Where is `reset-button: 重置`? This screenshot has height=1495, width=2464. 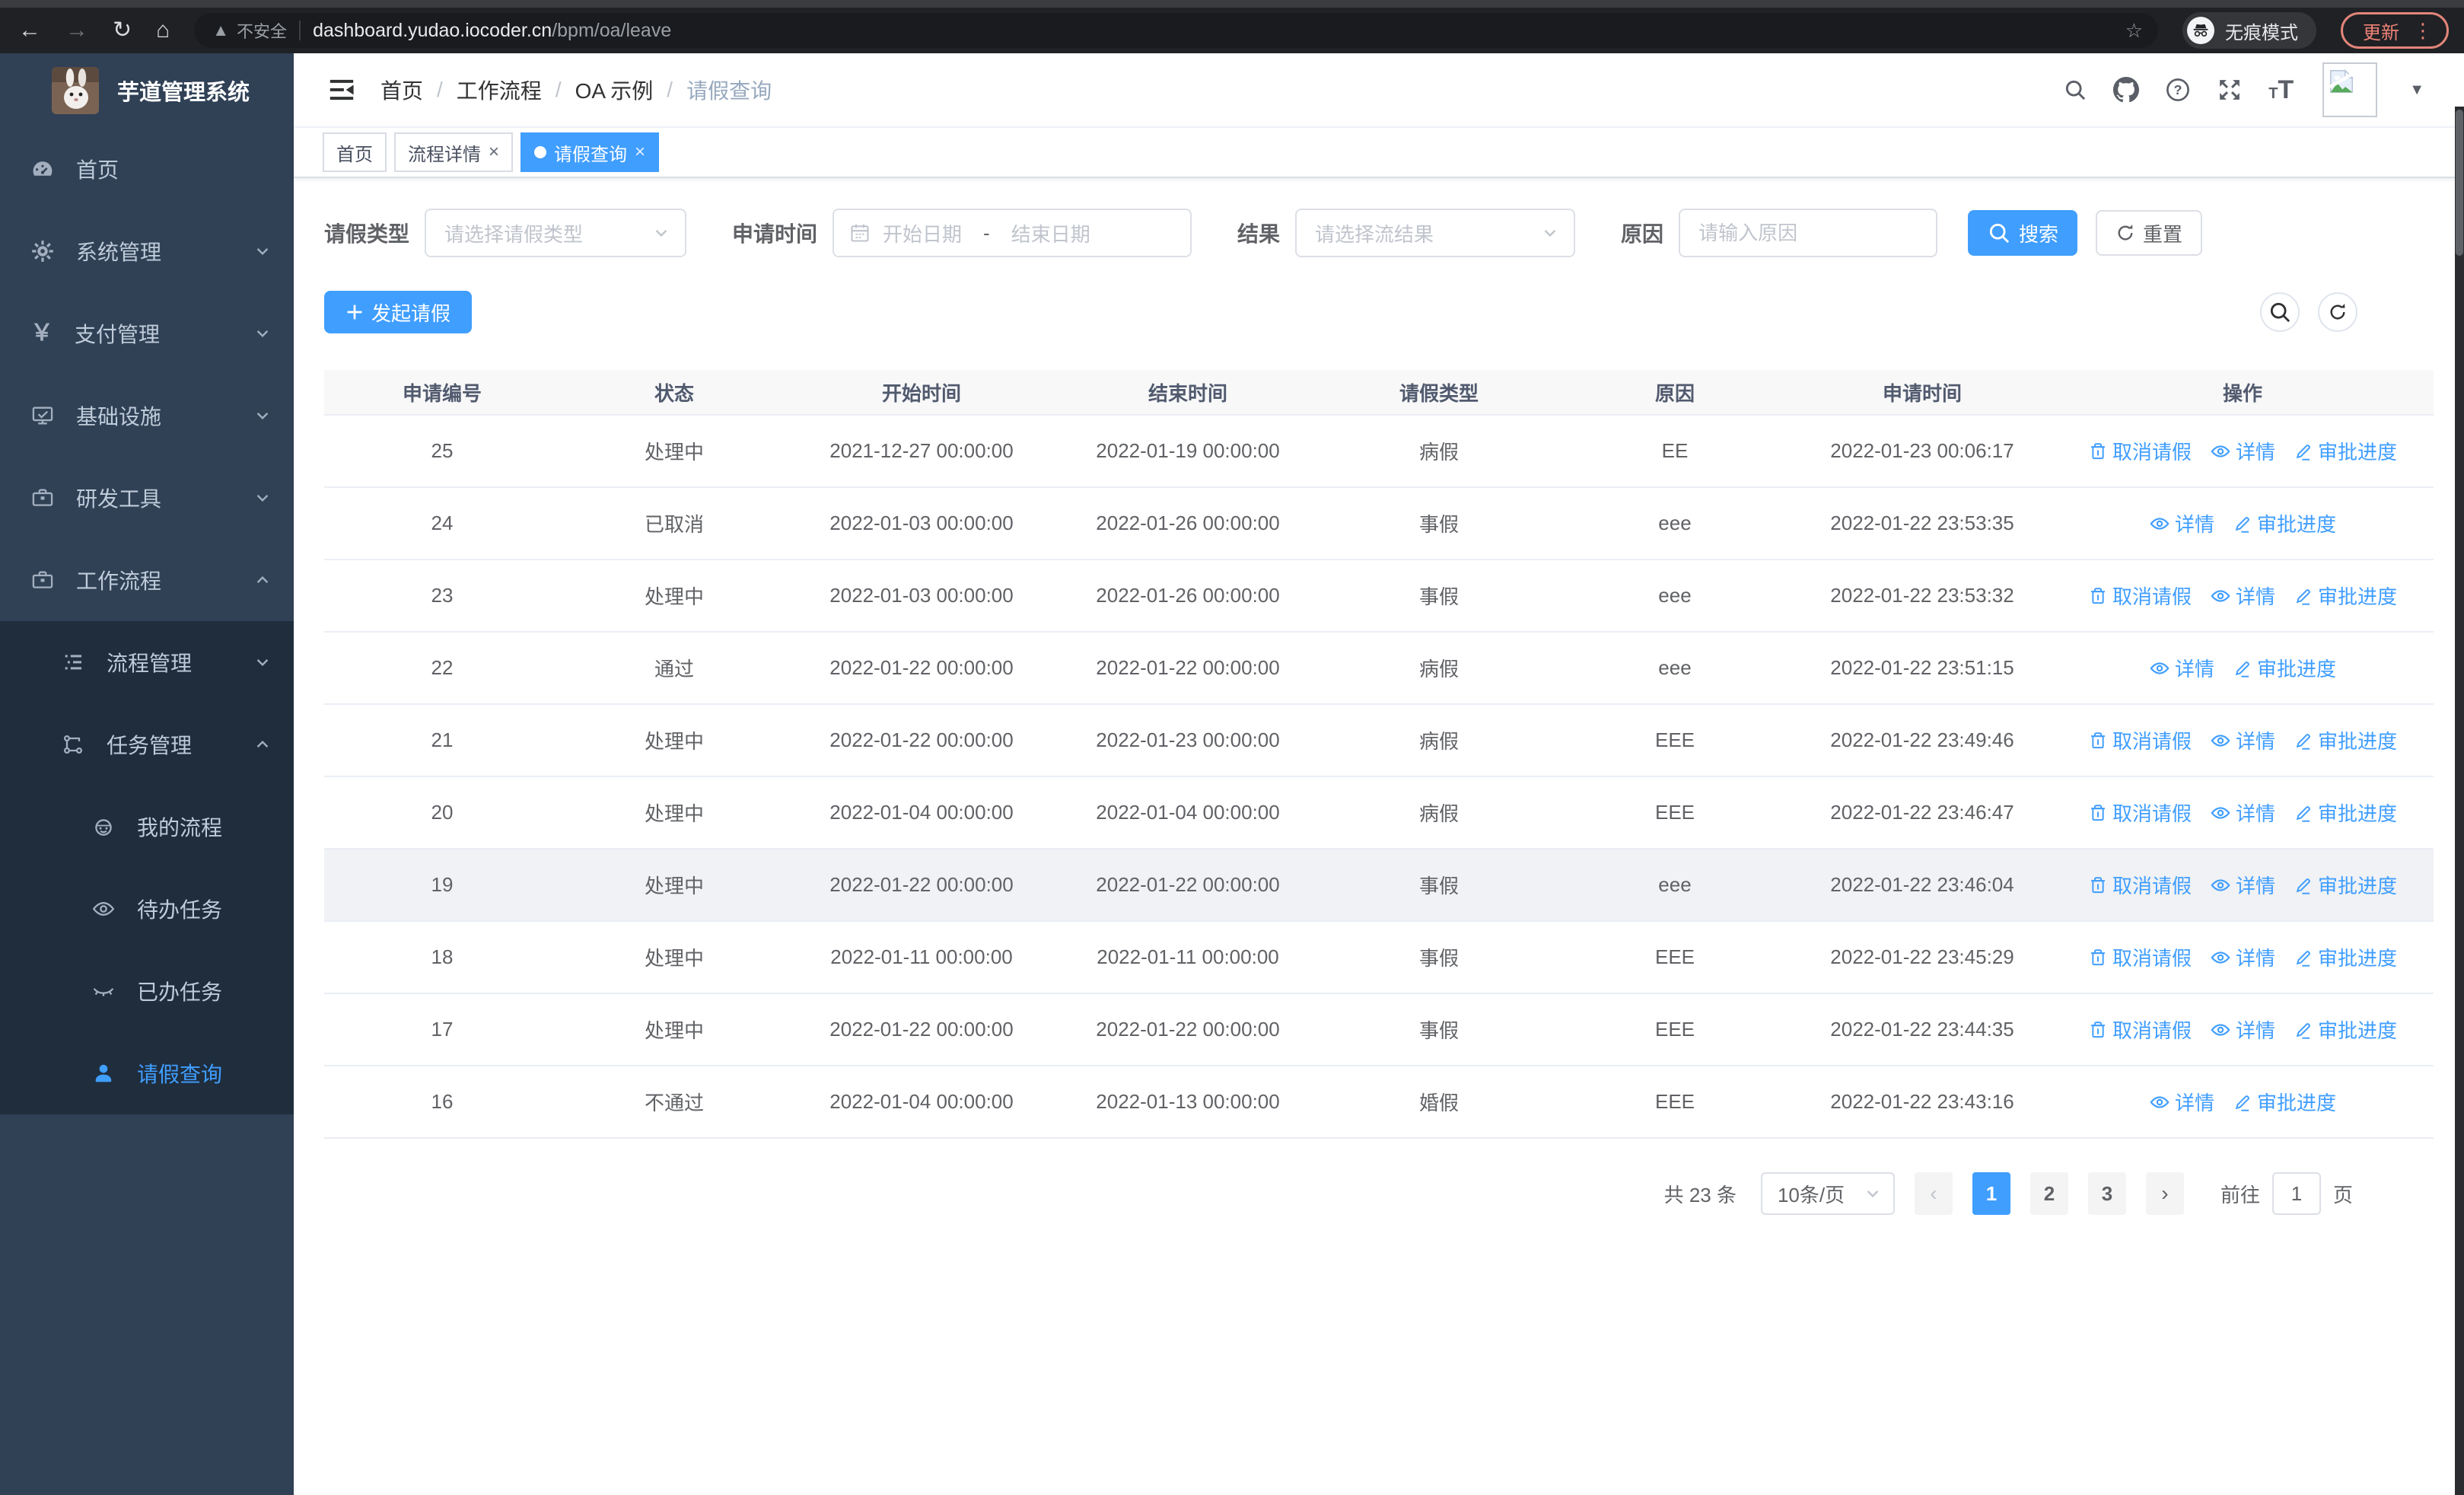 reset-button: 重置 is located at coordinates (2149, 233).